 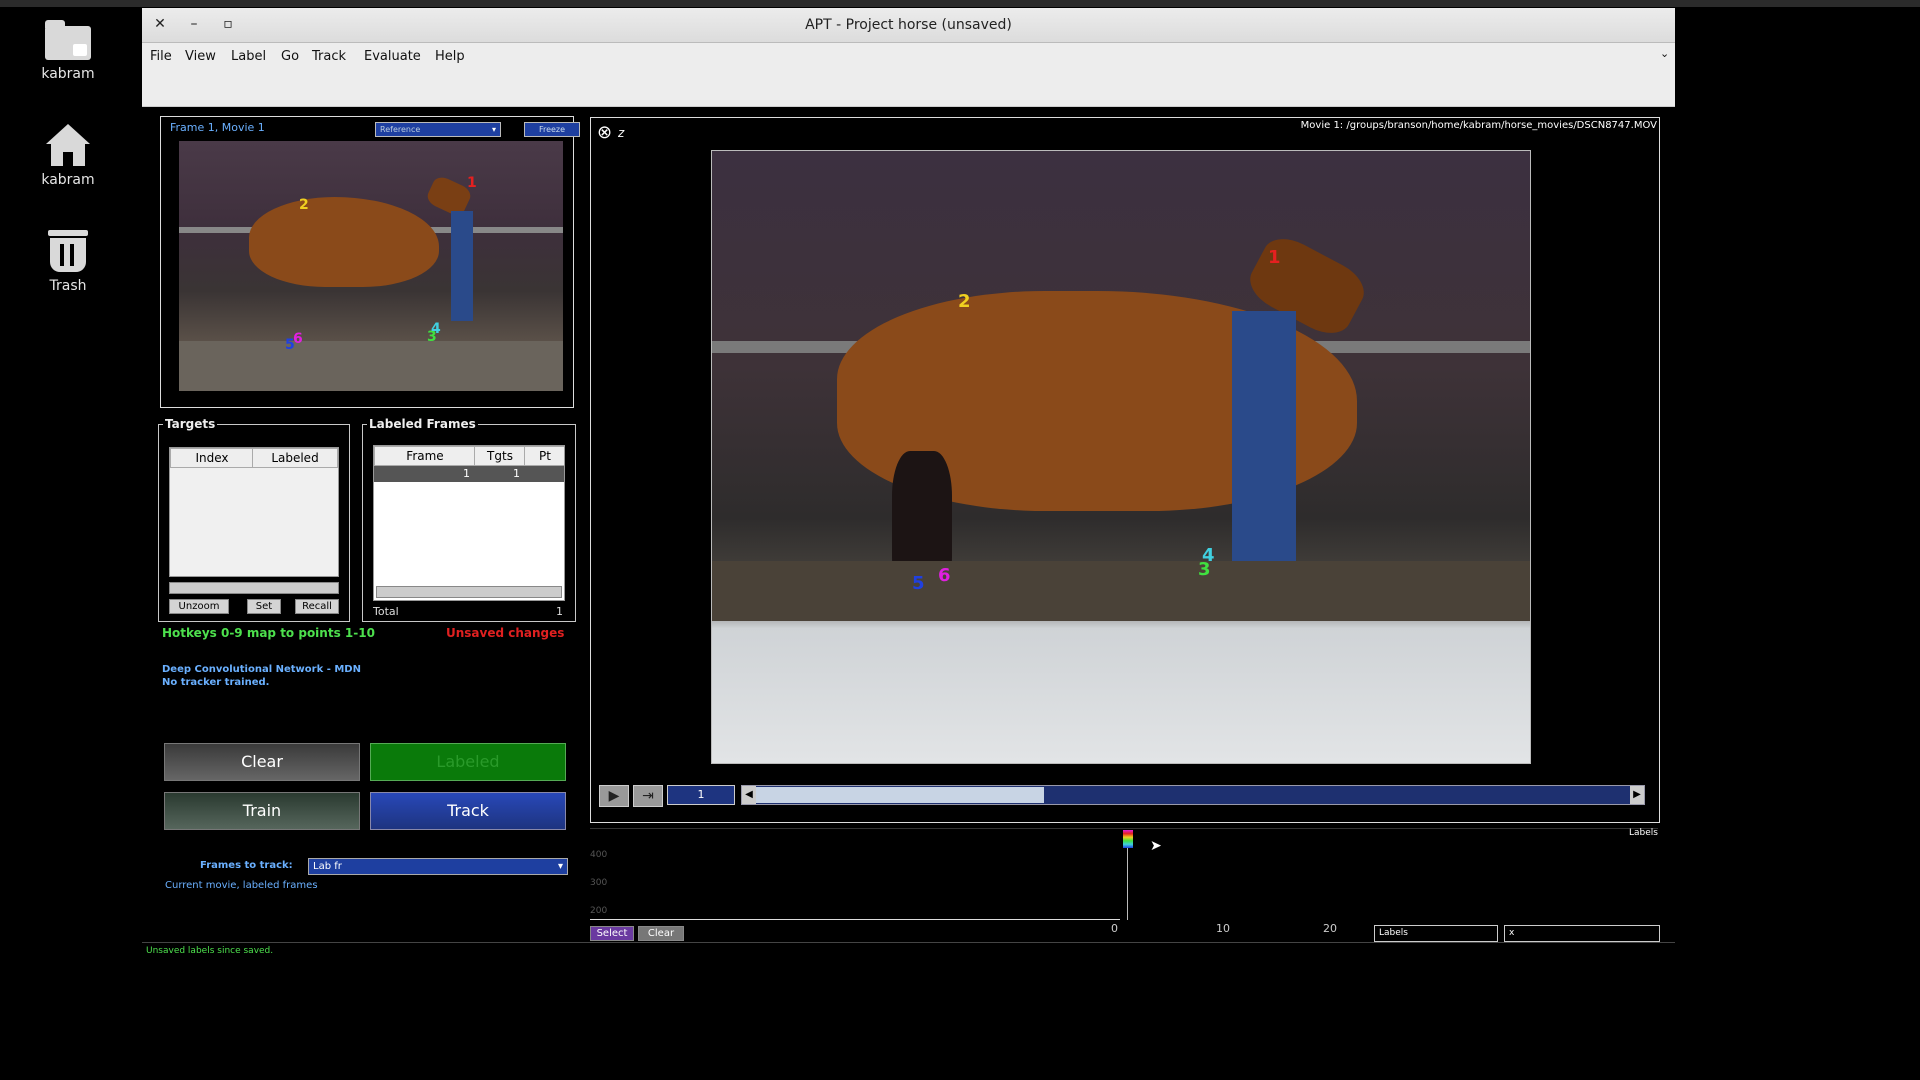 What do you see at coordinates (254, 512) in the screenshot?
I see `targets-table: Index Labeled` at bounding box center [254, 512].